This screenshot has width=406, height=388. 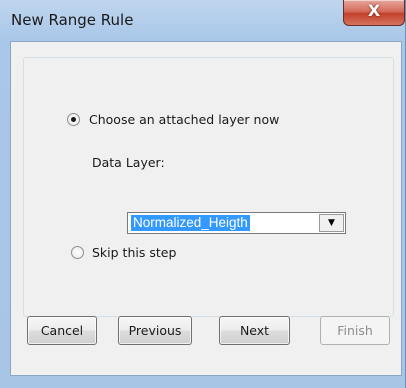 I want to click on data-layer-selected-value: Normalized_Heigth, so click(x=190, y=223).